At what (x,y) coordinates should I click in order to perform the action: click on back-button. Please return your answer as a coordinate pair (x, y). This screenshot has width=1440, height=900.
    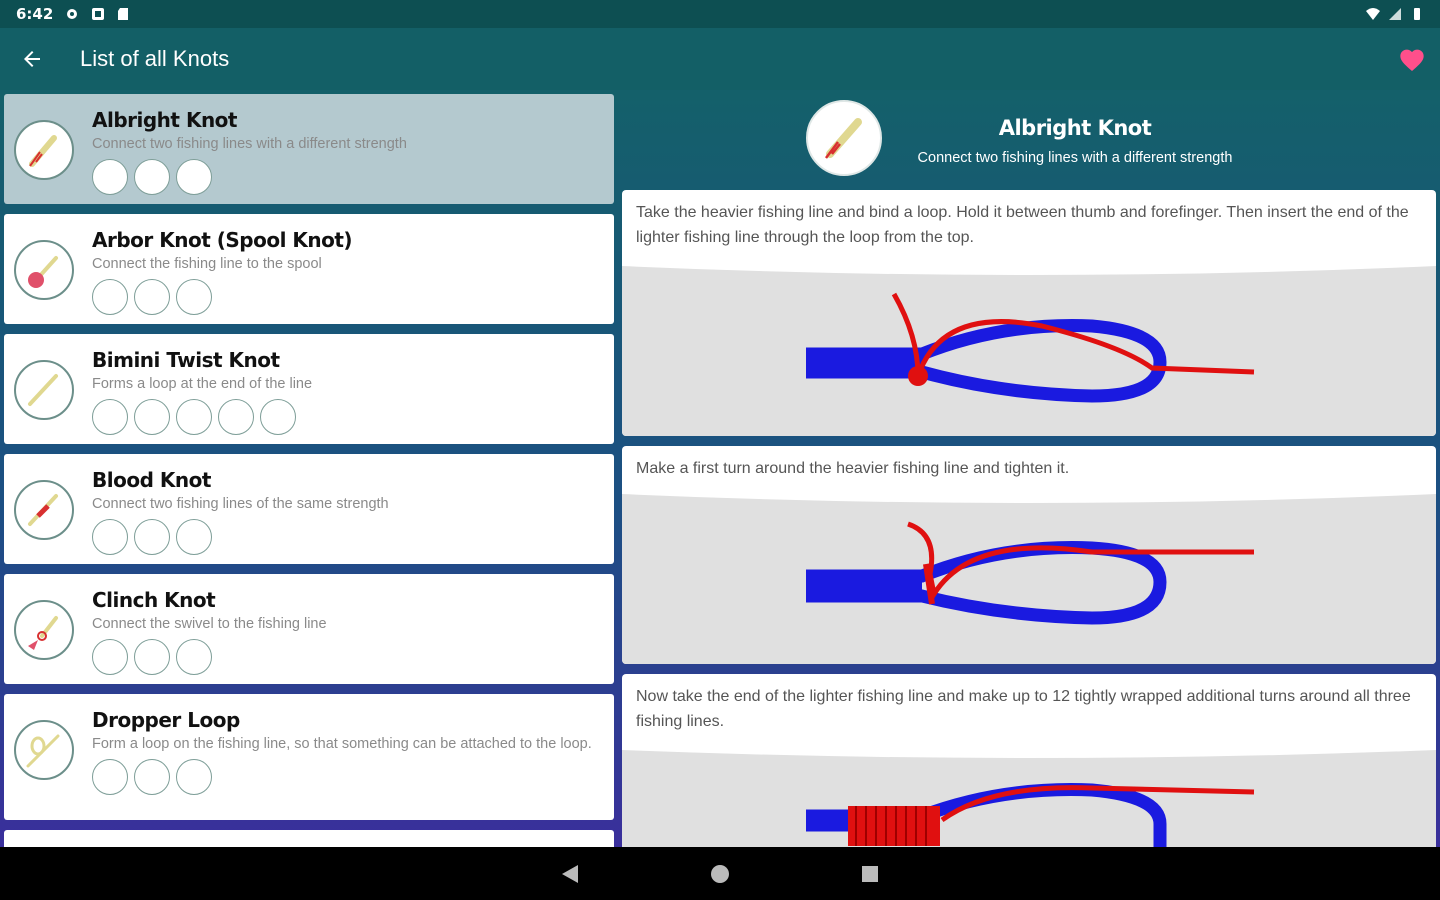
    Looking at the image, I should click on (32, 59).